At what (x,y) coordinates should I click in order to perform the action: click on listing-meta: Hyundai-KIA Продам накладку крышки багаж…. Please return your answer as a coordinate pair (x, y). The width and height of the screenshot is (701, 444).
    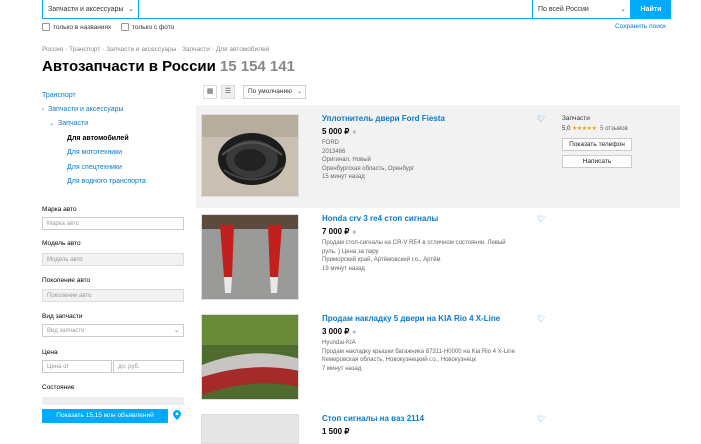
    Looking at the image, I should click on (418, 356).